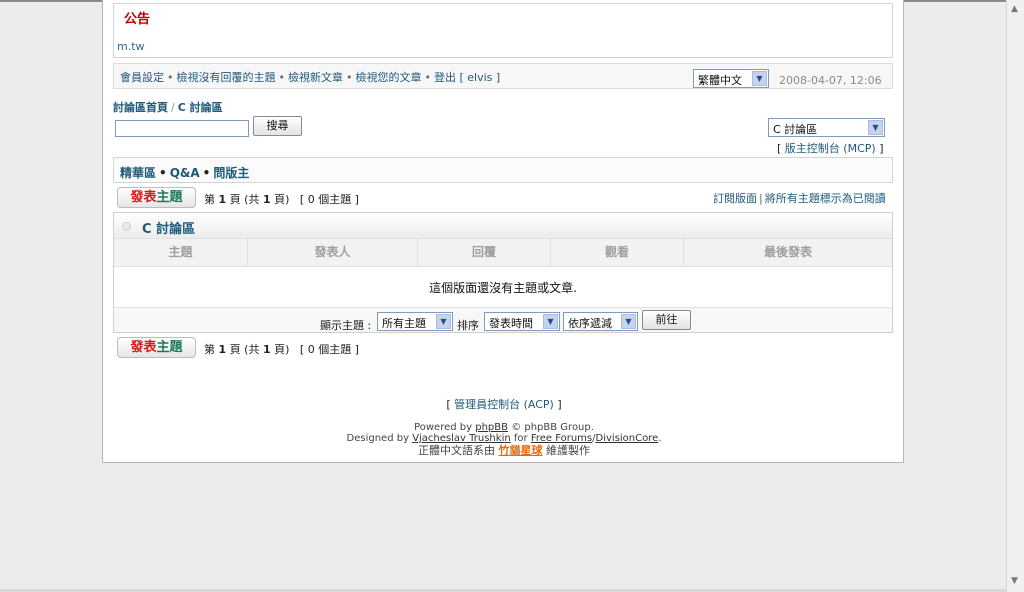 The image size is (1024, 592). I want to click on column-views: 觀看, so click(617, 253).